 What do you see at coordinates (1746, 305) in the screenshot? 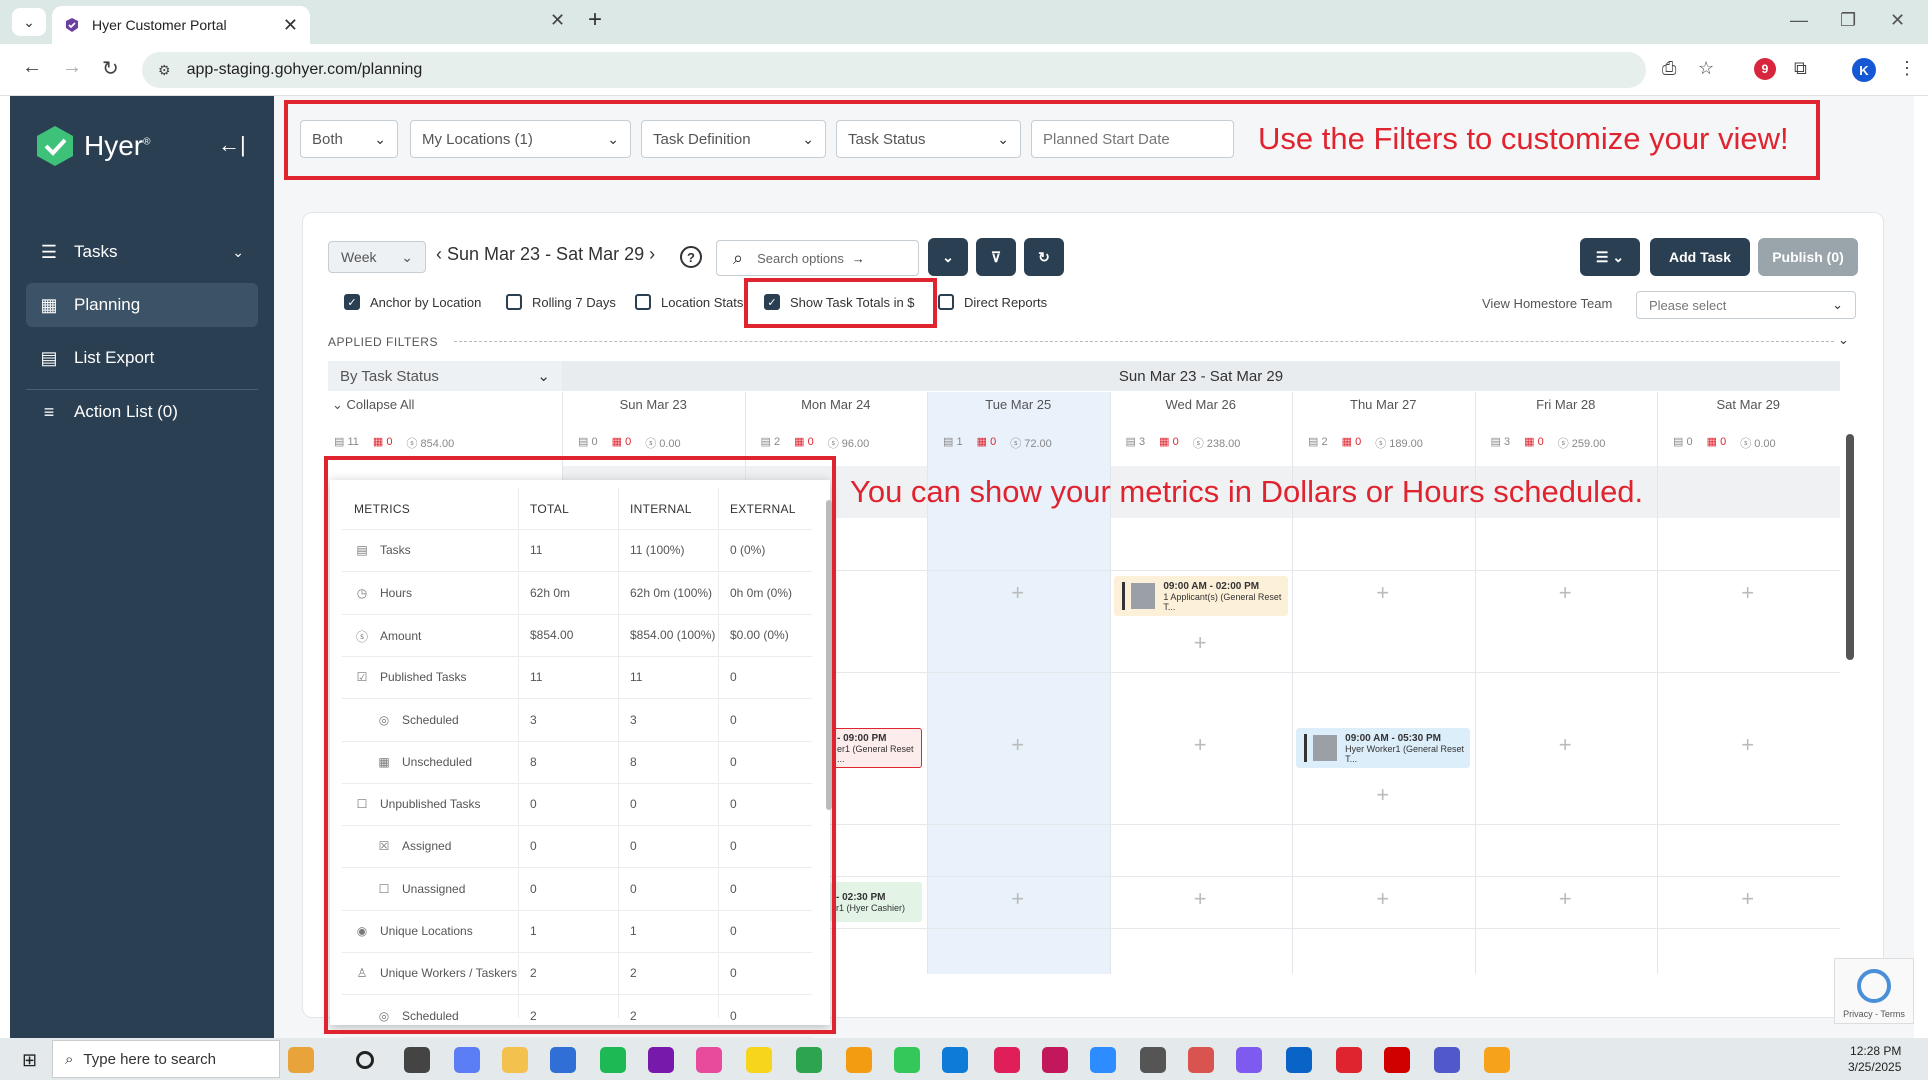
I see `team-select: Please select ⌄` at bounding box center [1746, 305].